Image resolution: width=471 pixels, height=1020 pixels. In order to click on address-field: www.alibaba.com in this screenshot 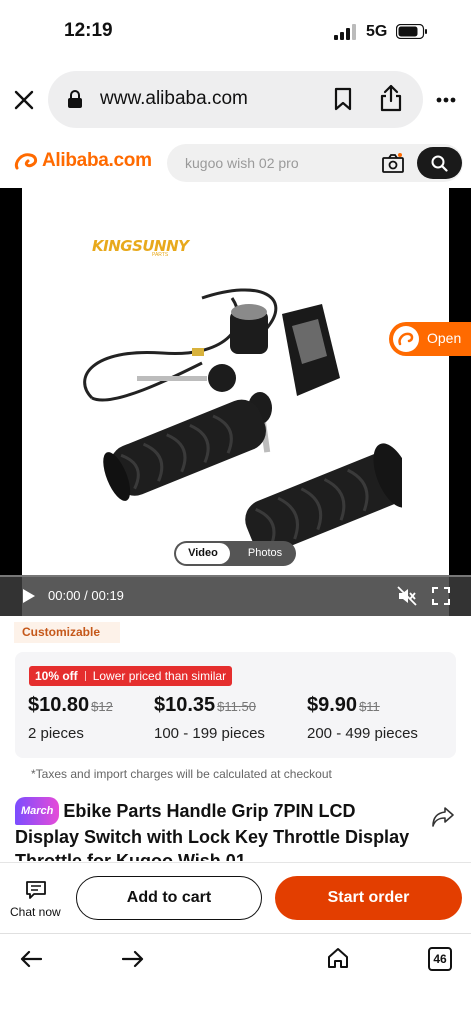, I will do `click(235, 99)`.